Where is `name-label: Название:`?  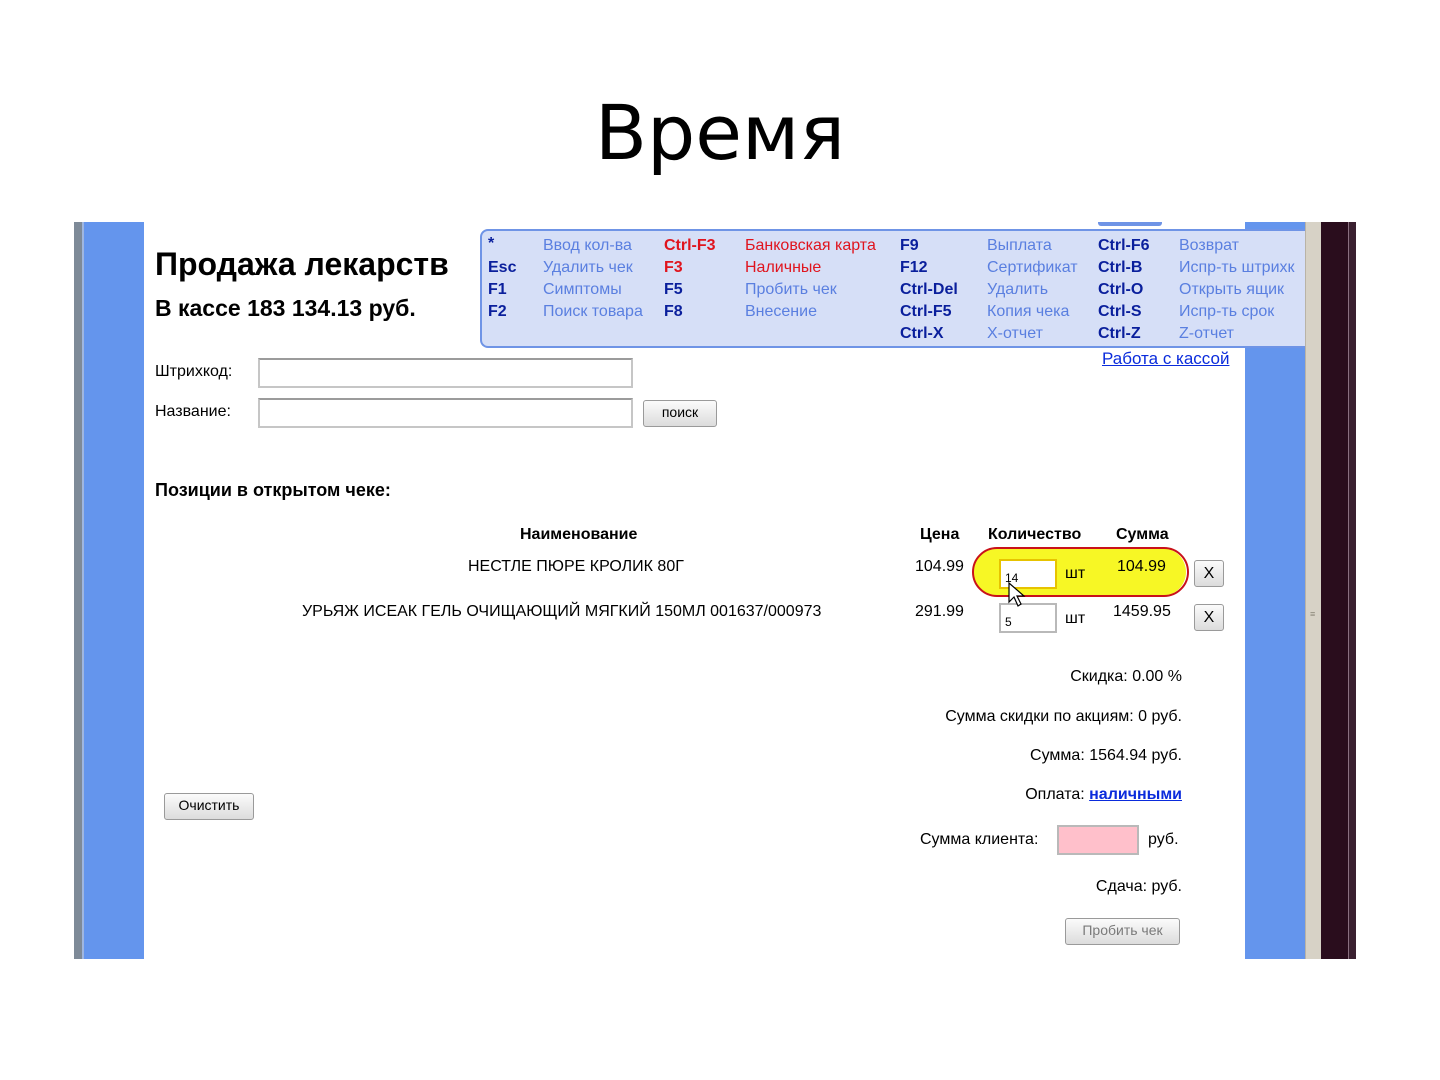 name-label: Название: is located at coordinates (193, 411).